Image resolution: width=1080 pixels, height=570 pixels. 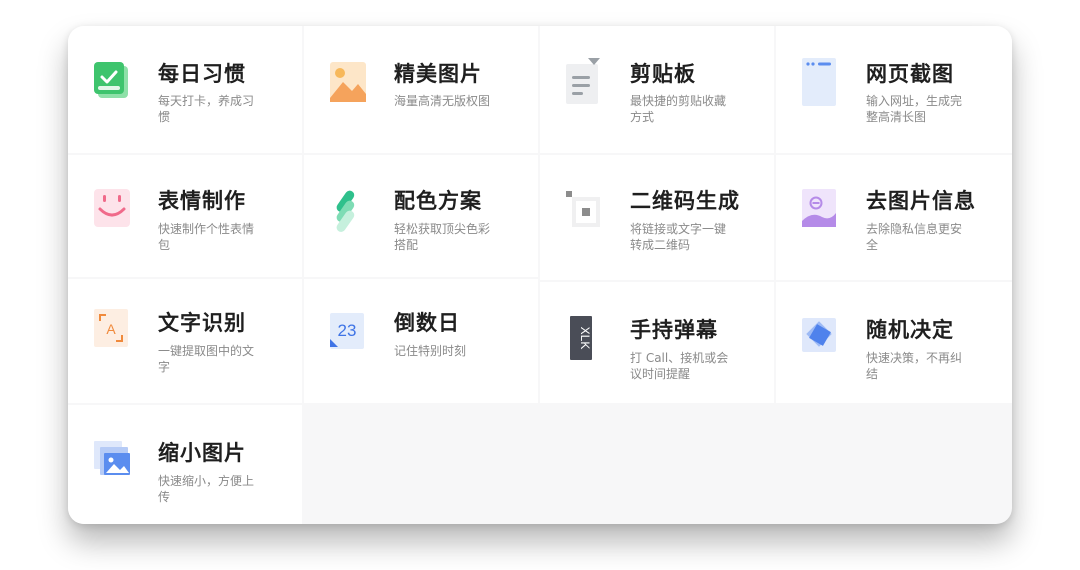 I want to click on tool-card-countdown: 23 倒数日 记住特别时刻, so click(x=421, y=341).